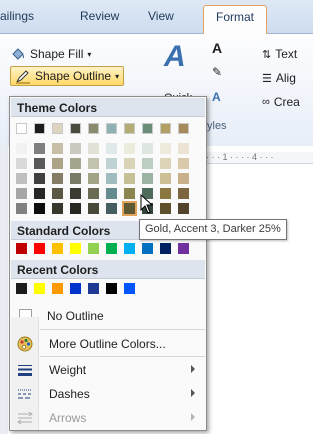 The width and height of the screenshot is (320, 434). What do you see at coordinates (279, 54) in the screenshot?
I see `text-direction-button: ⇅ Text` at bounding box center [279, 54].